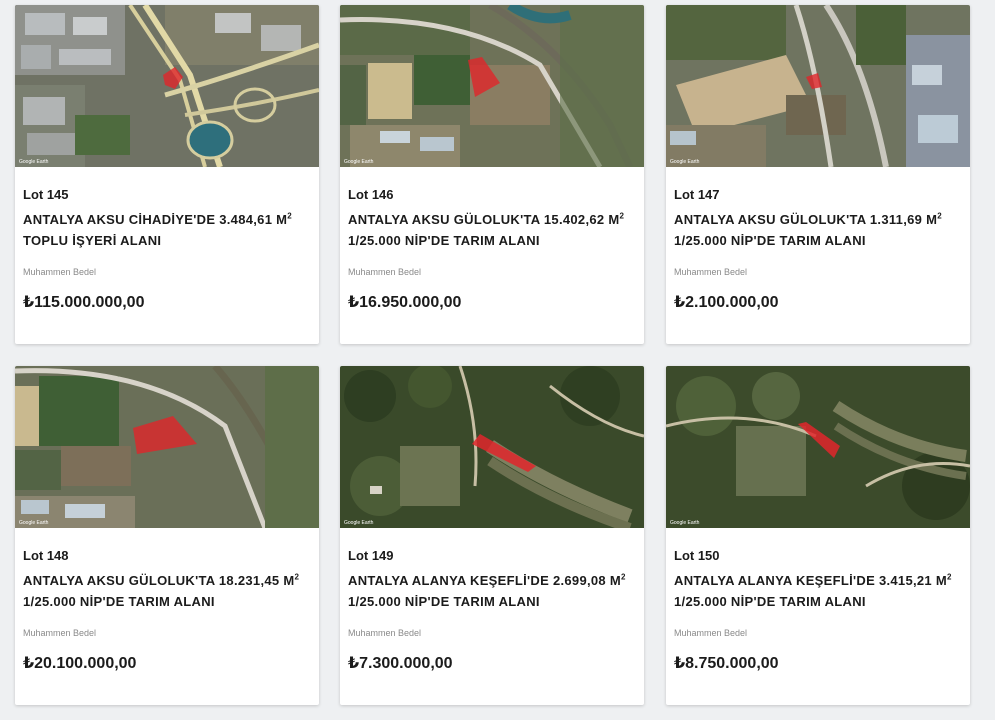 The image size is (995, 720). Describe the element at coordinates (811, 580) in the screenshot. I see `lot-title-text: ANTALYA ALANYA KEŞEFLİ'DE 3.415,21 M` at that location.